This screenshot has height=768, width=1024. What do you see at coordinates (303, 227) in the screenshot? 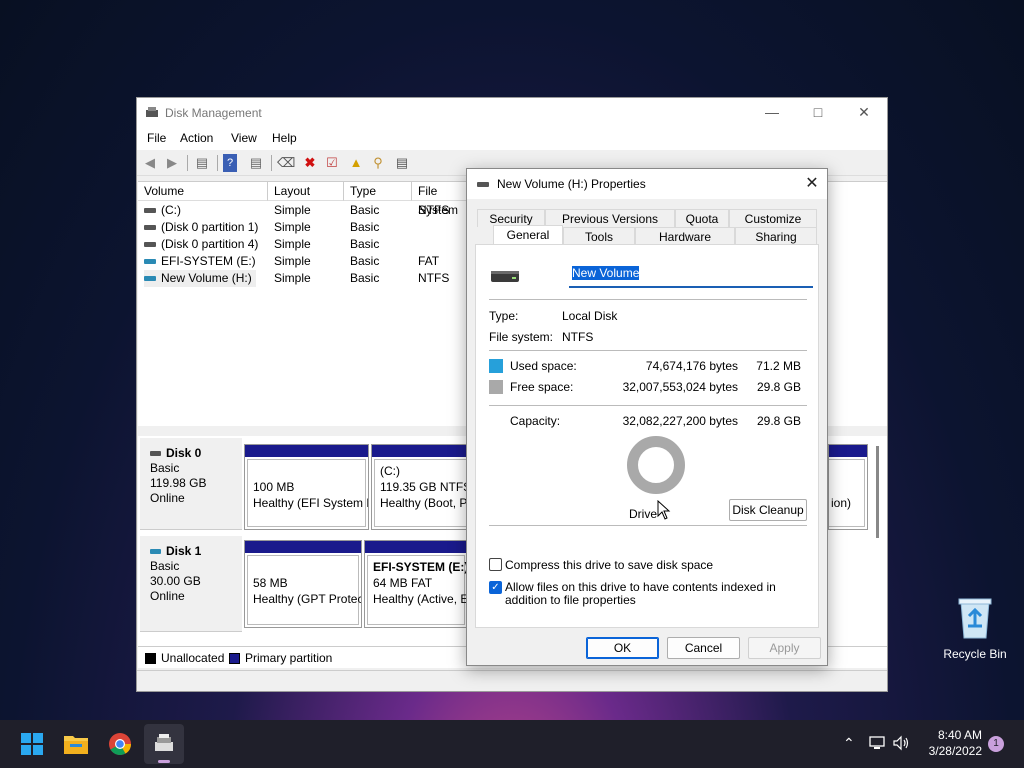
I see `table-row: (Disk 0 partition 1) Simple Basic` at bounding box center [303, 227].